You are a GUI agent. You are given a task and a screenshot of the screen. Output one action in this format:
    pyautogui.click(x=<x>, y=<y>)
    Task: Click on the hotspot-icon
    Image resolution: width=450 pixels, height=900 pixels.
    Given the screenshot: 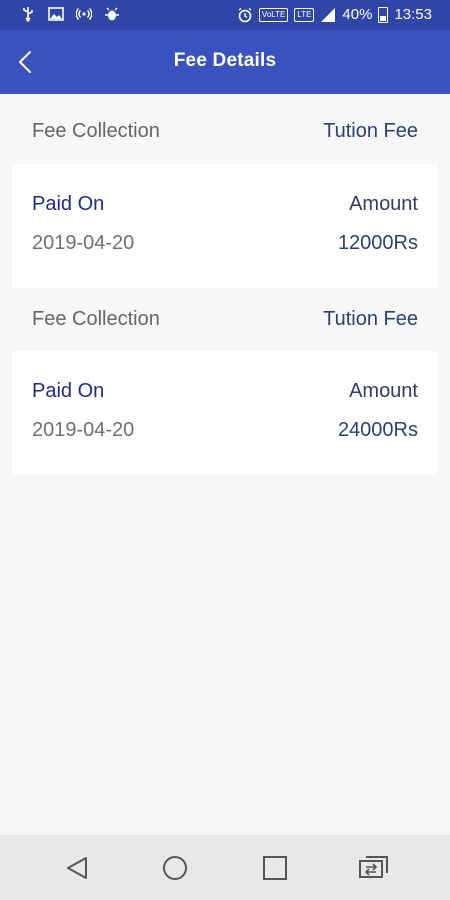 What is the action you would take?
    pyautogui.click(x=84, y=14)
    